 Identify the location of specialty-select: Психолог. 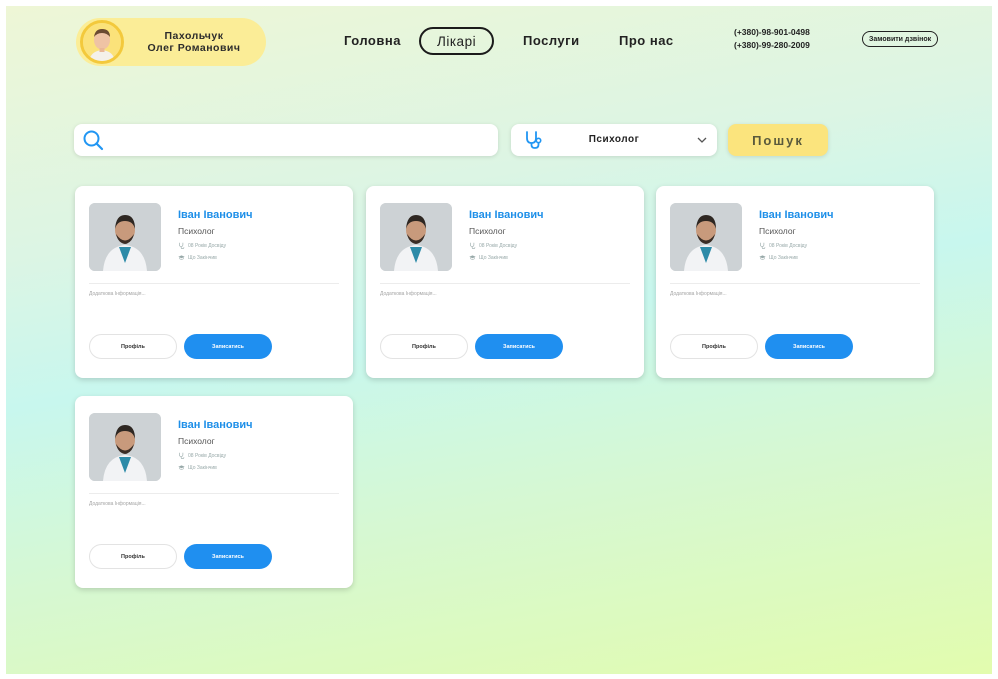
(614, 140).